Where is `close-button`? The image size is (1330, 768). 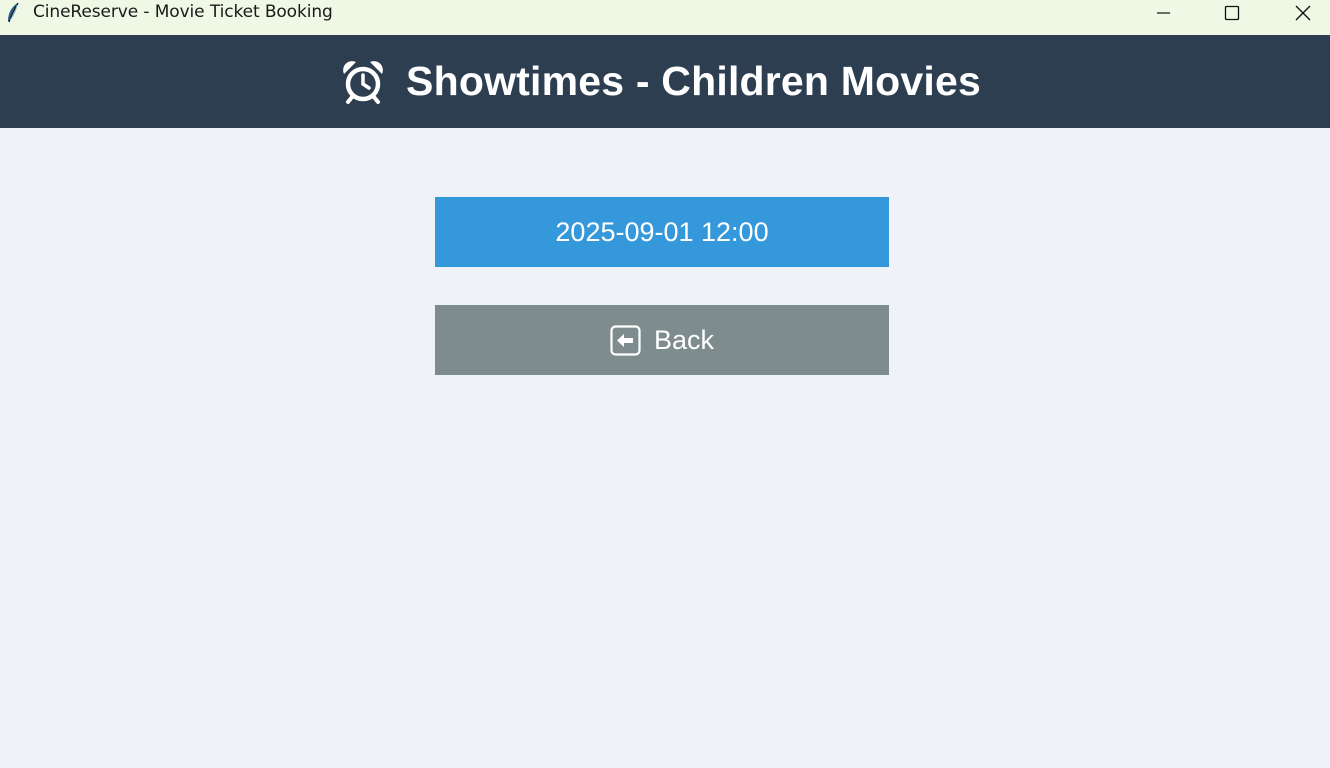
close-button is located at coordinates (1303, 12).